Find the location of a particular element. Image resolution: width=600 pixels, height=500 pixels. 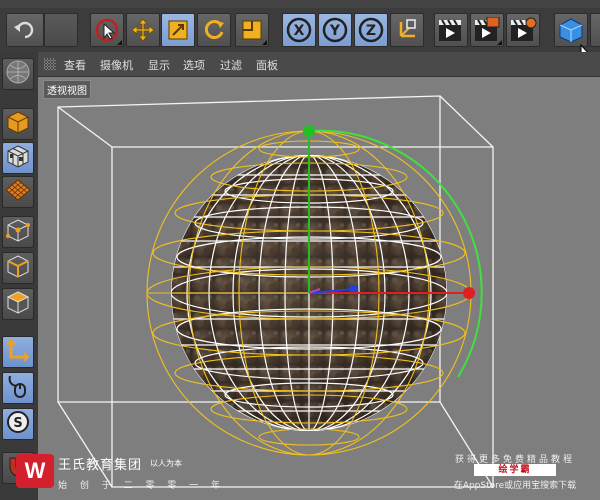

snap-mode-icon: S is located at coordinates (18, 424).